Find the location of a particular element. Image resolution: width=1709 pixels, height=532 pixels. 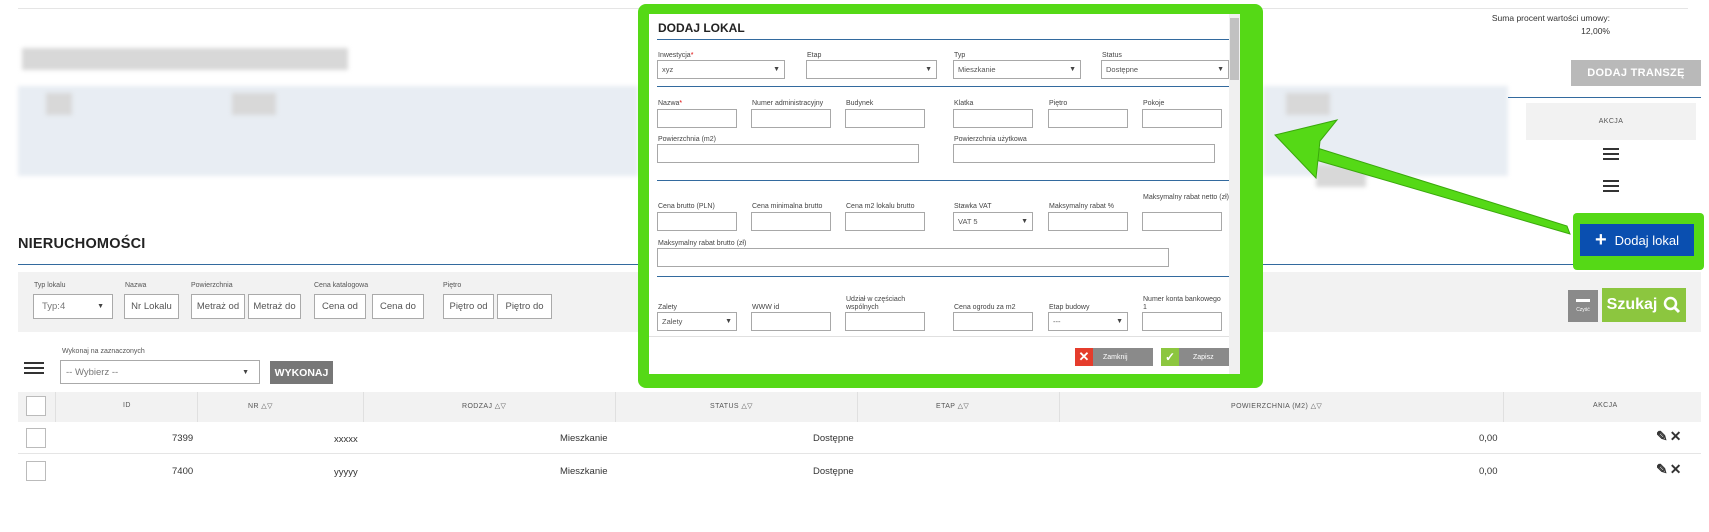

klatka-field is located at coordinates (993, 118).